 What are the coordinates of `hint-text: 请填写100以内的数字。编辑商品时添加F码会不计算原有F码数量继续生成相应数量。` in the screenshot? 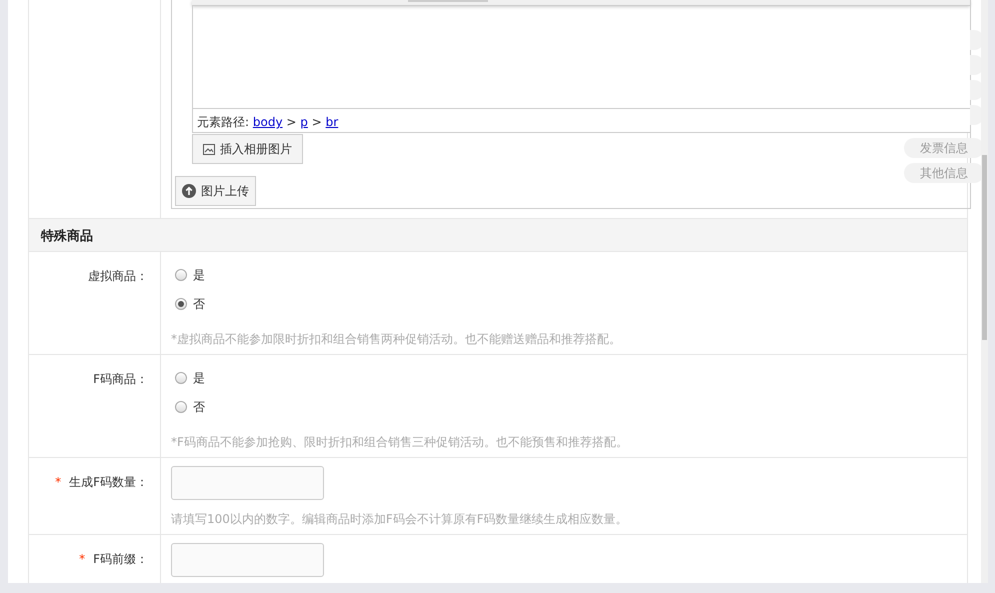 It's located at (400, 519).